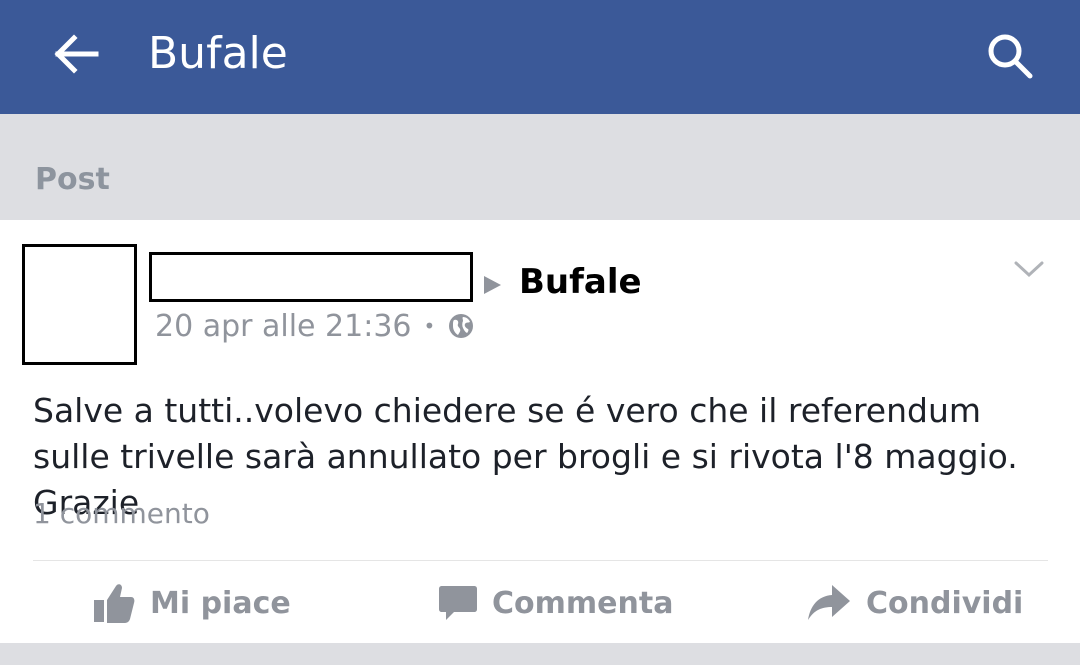 This screenshot has height=665, width=1080. What do you see at coordinates (218, 53) in the screenshot?
I see `page-title: Bufale` at bounding box center [218, 53].